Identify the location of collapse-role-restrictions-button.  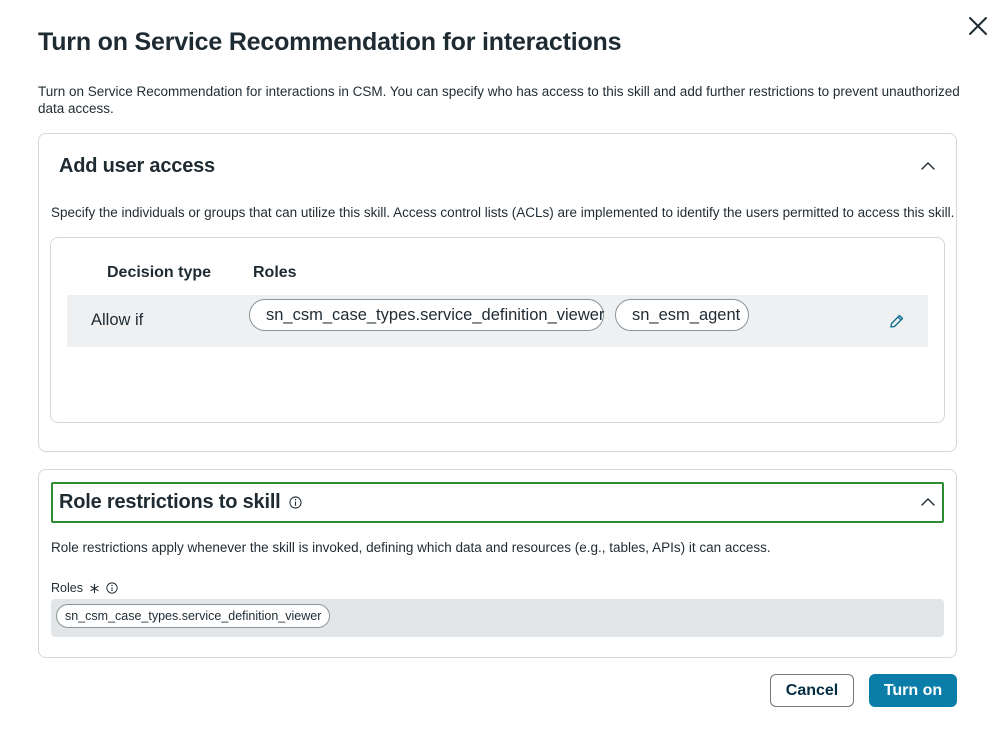
(928, 502).